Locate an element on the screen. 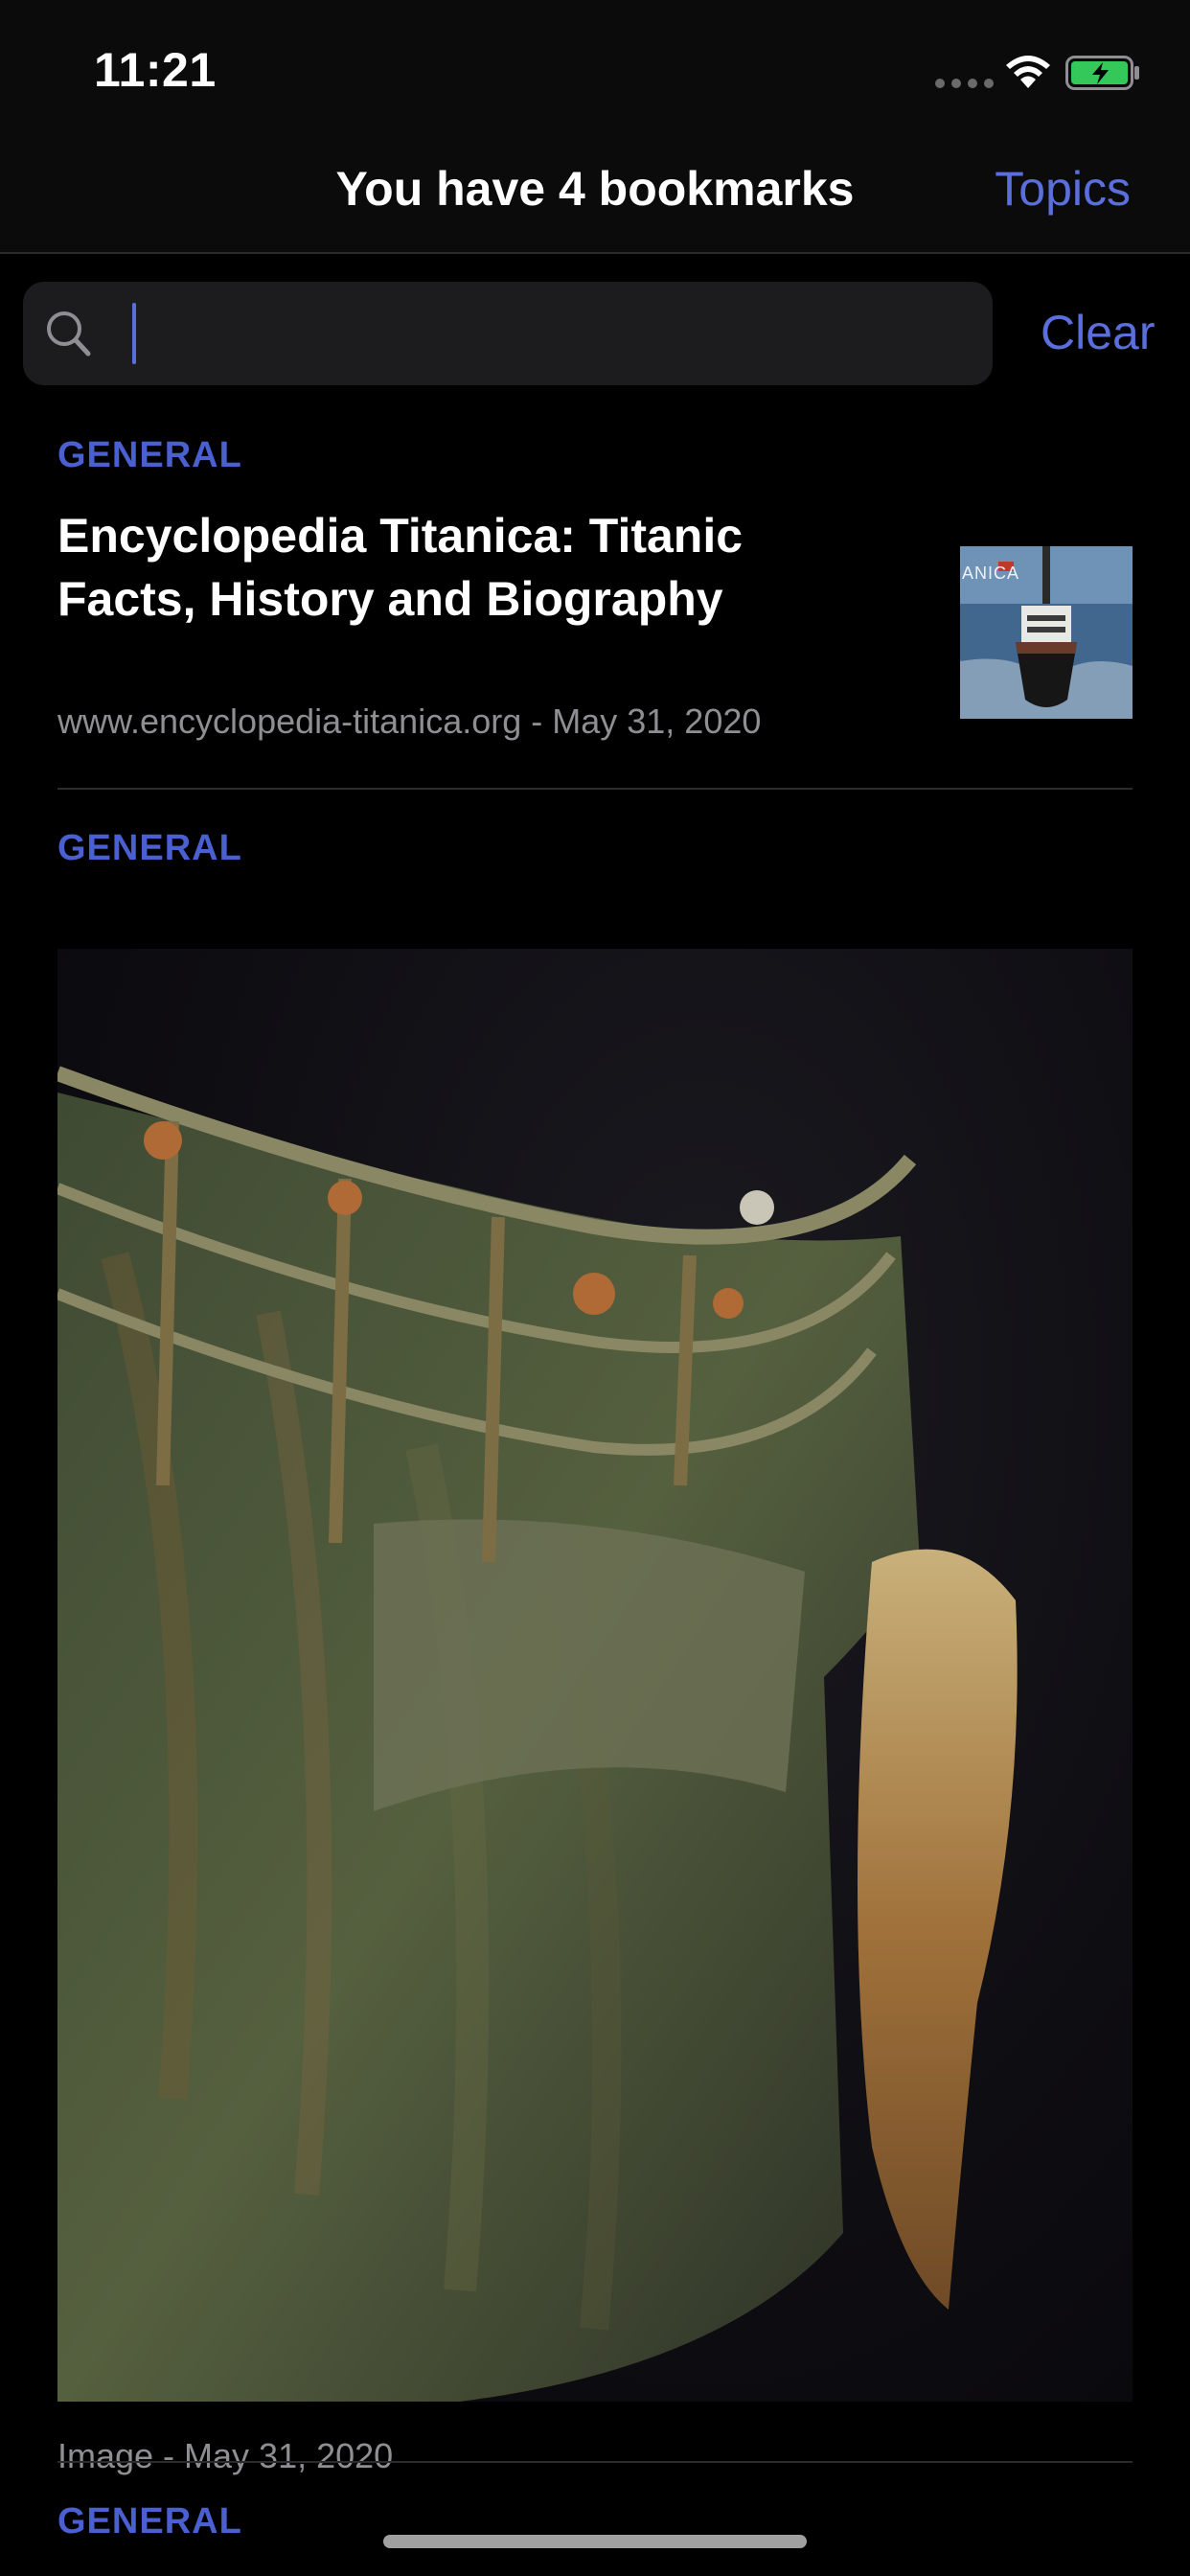 This screenshot has width=1190, height=2576. home-indicator is located at coordinates (595, 2541).